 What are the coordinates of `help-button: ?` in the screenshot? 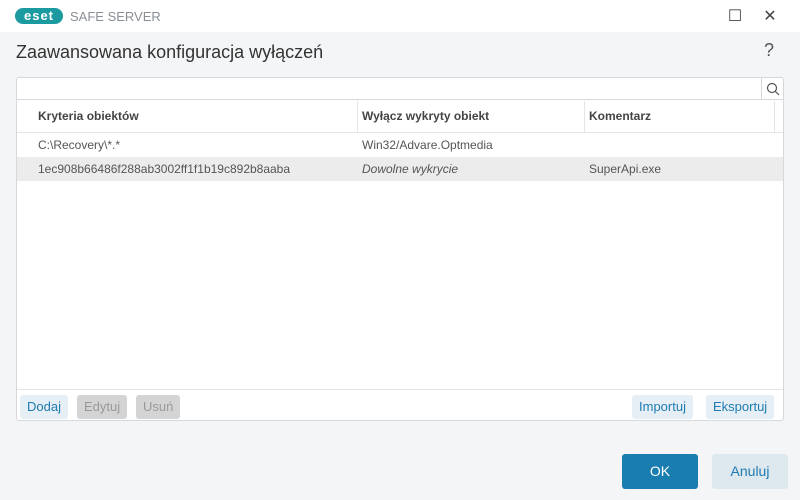 It's located at (769, 50).